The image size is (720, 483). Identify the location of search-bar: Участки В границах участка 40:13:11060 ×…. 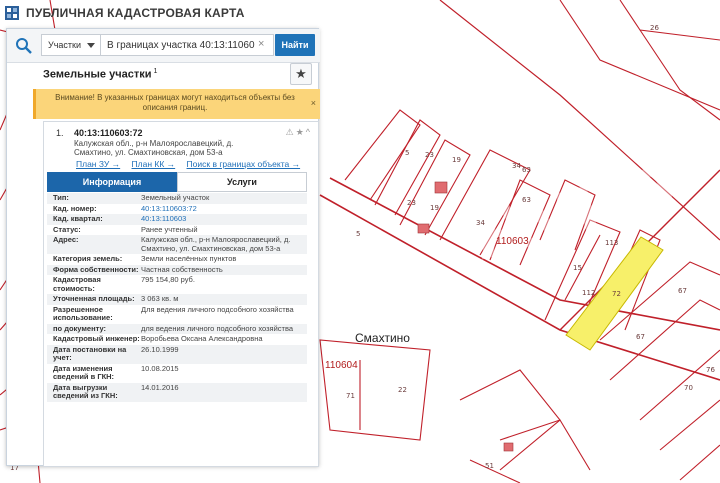
(163, 46).